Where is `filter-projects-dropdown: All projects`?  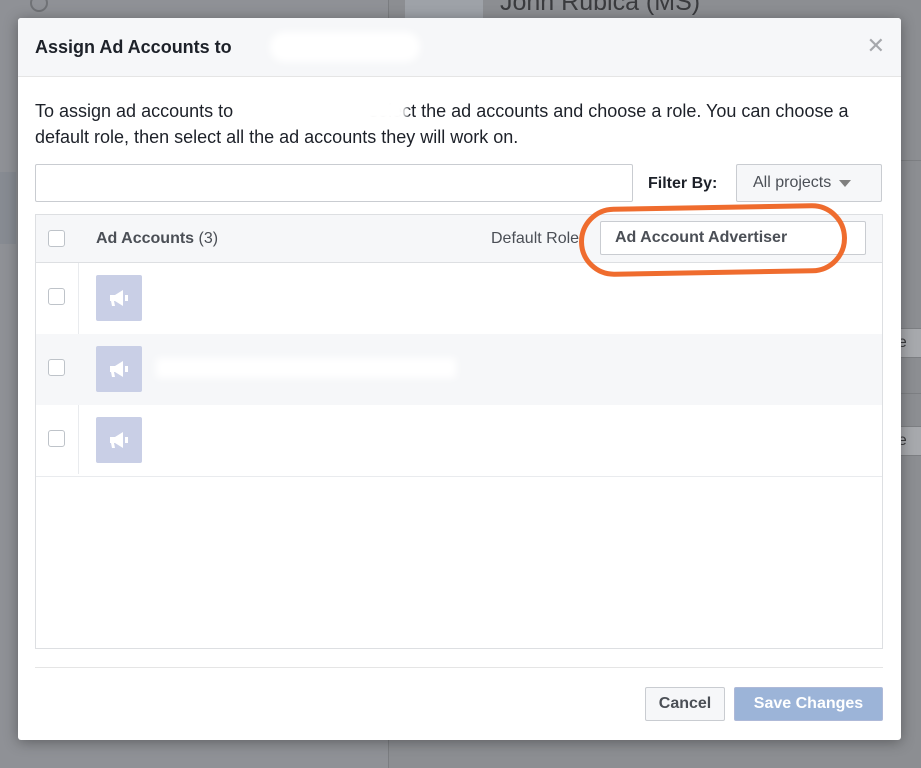 filter-projects-dropdown: All projects is located at coordinates (809, 183).